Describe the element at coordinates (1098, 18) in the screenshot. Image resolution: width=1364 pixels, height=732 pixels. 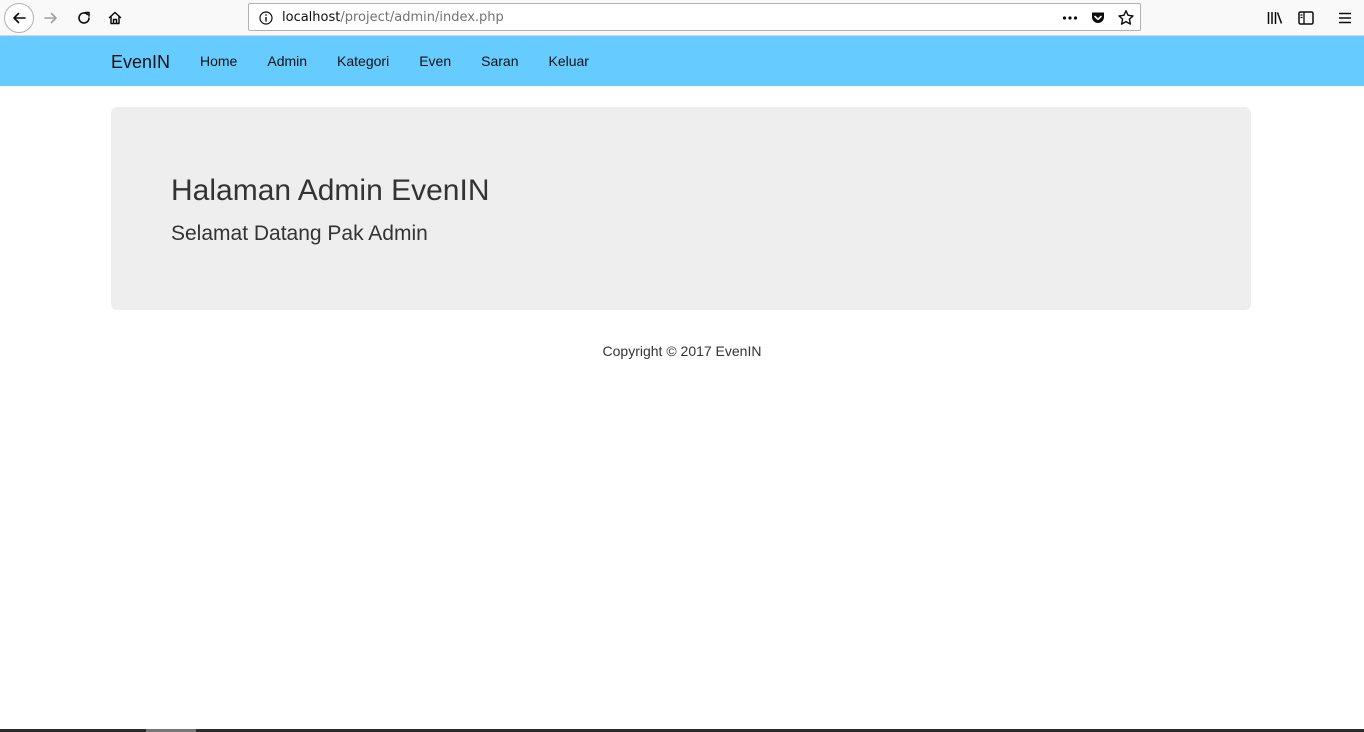
I see `pocket-icon` at that location.